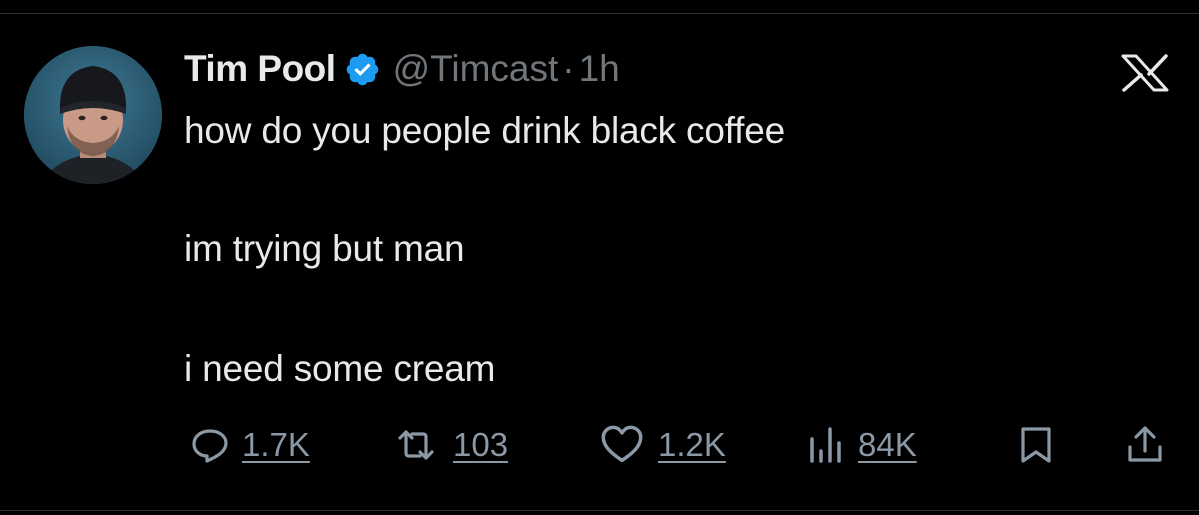 This screenshot has height=515, width=1199. Describe the element at coordinates (887, 444) in the screenshot. I see `views-count: 84K` at that location.